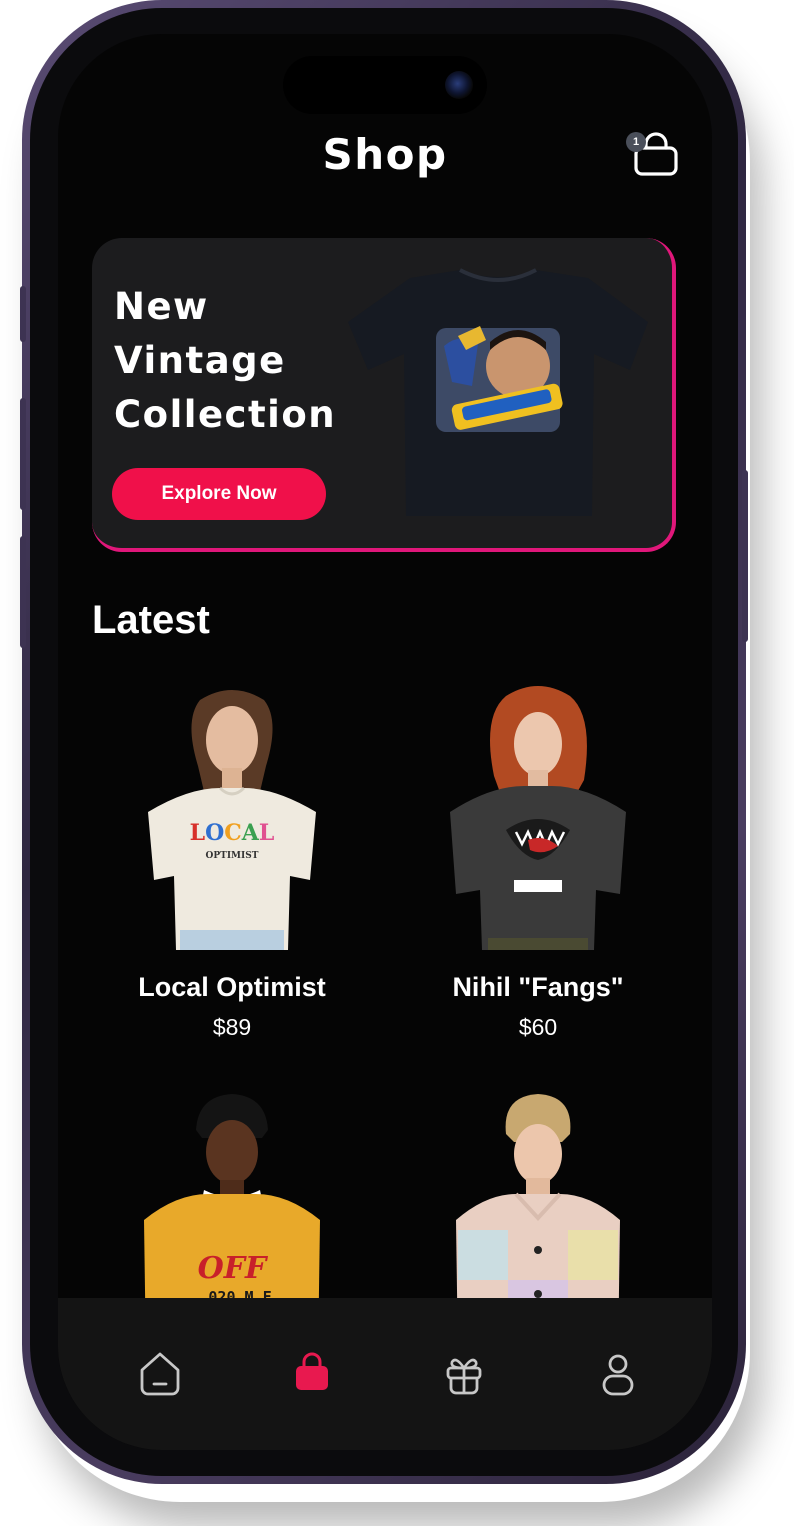 The height and width of the screenshot is (1526, 794). Describe the element at coordinates (636, 142) in the screenshot. I see `cart-count-badge: 1` at that location.